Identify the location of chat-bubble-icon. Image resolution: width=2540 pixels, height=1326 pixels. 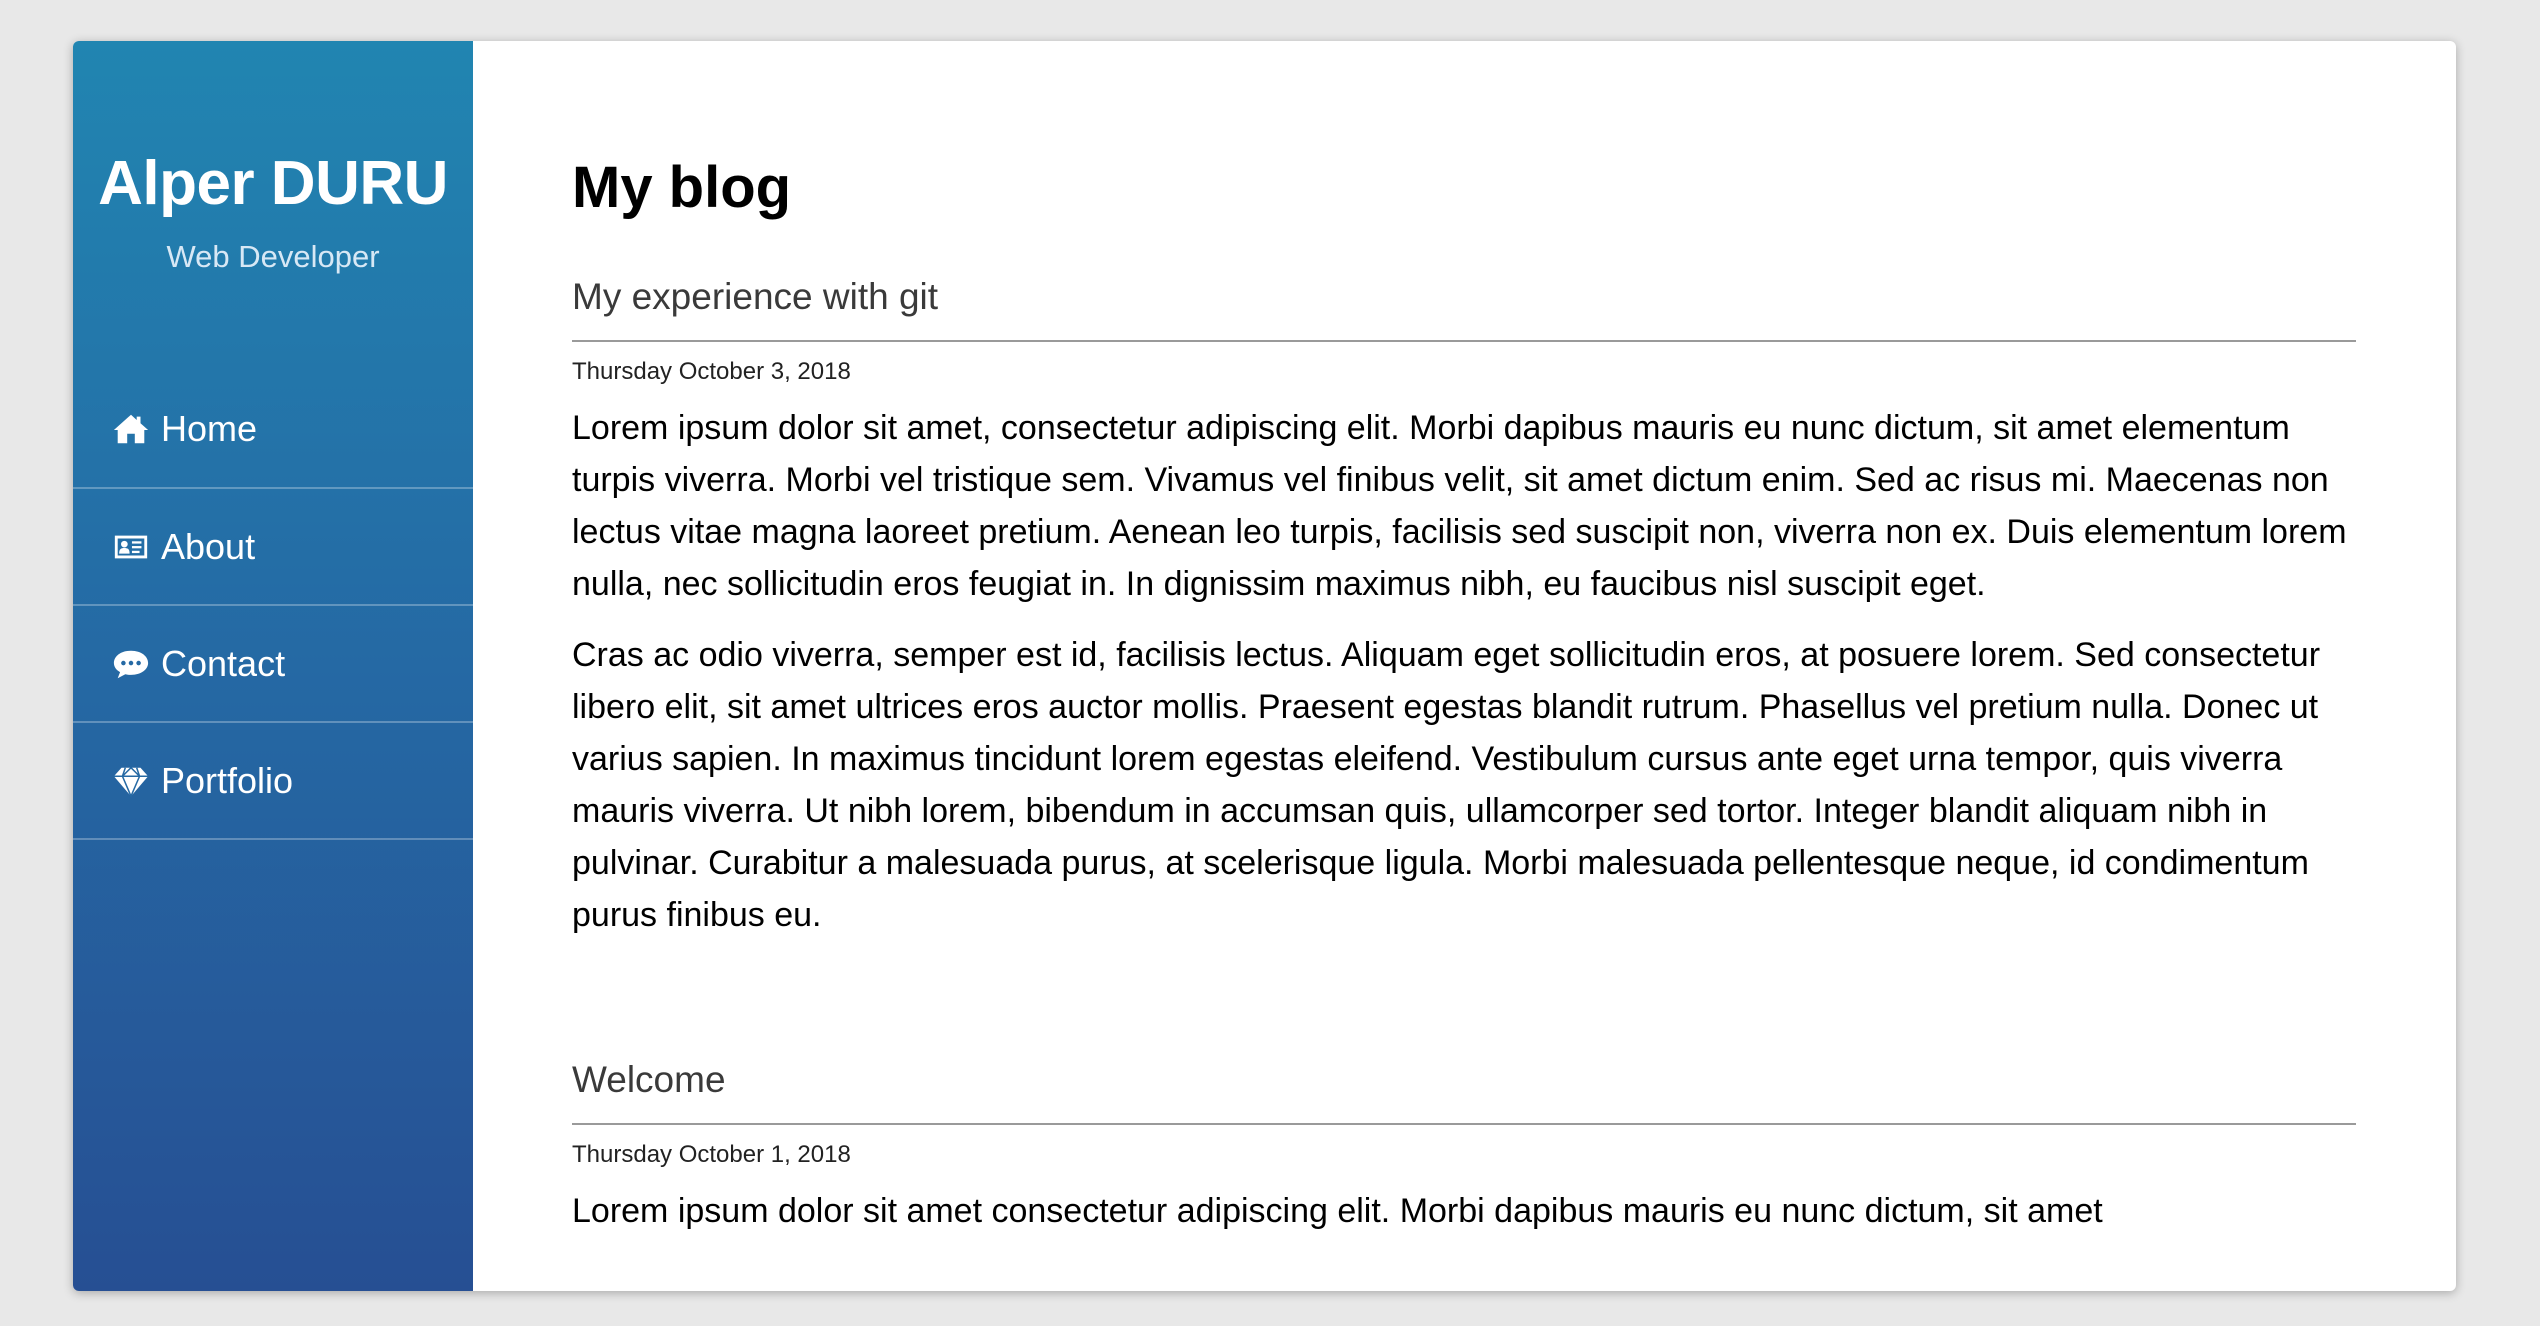
(131, 664).